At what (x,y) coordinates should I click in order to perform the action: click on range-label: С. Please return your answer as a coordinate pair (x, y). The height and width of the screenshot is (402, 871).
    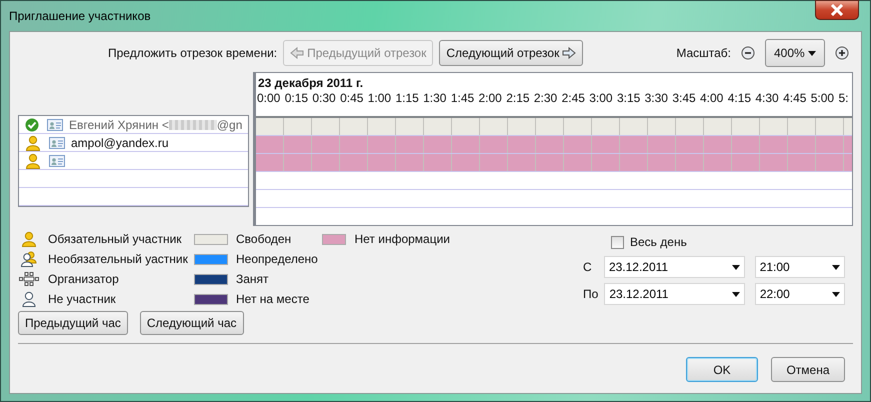
    Looking at the image, I should click on (588, 267).